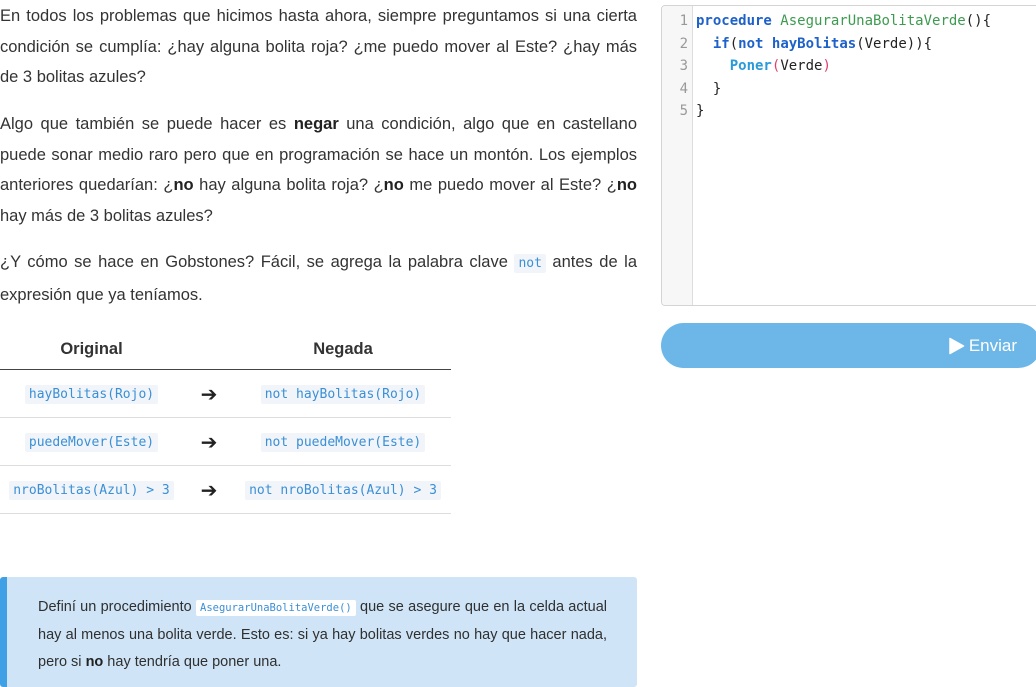  Describe the element at coordinates (957, 345) in the screenshot. I see `play-icon` at that location.